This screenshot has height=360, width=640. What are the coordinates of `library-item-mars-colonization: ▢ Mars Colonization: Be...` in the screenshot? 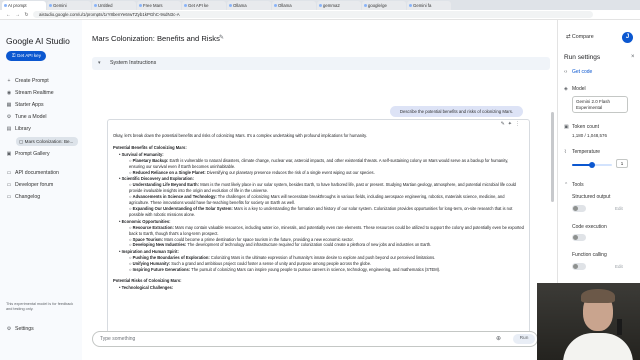 It's located at (47, 141).